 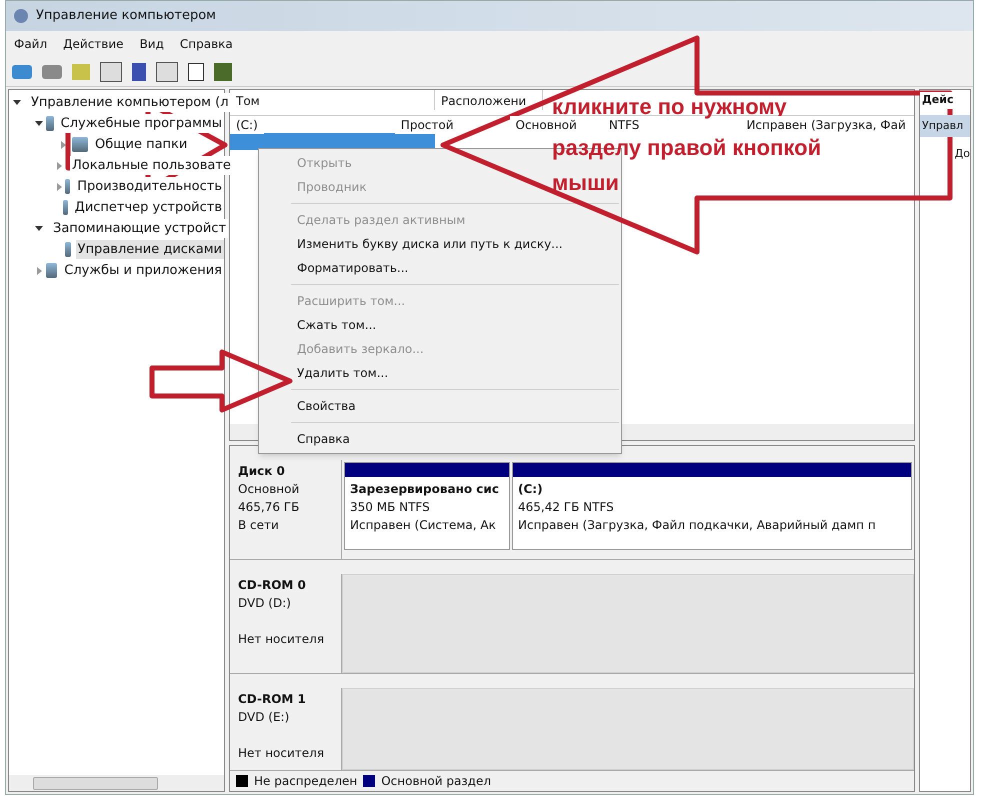 I want to click on disk-info: В сети, so click(x=259, y=525).